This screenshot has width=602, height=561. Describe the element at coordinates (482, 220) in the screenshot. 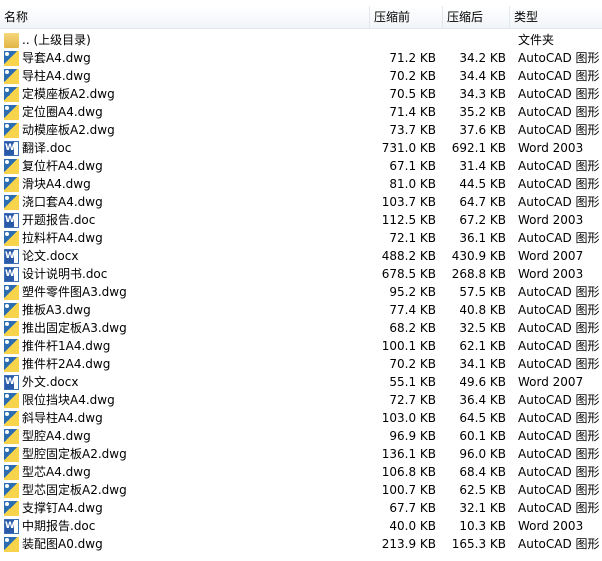

I see `size-after: 67.2 KB` at that location.